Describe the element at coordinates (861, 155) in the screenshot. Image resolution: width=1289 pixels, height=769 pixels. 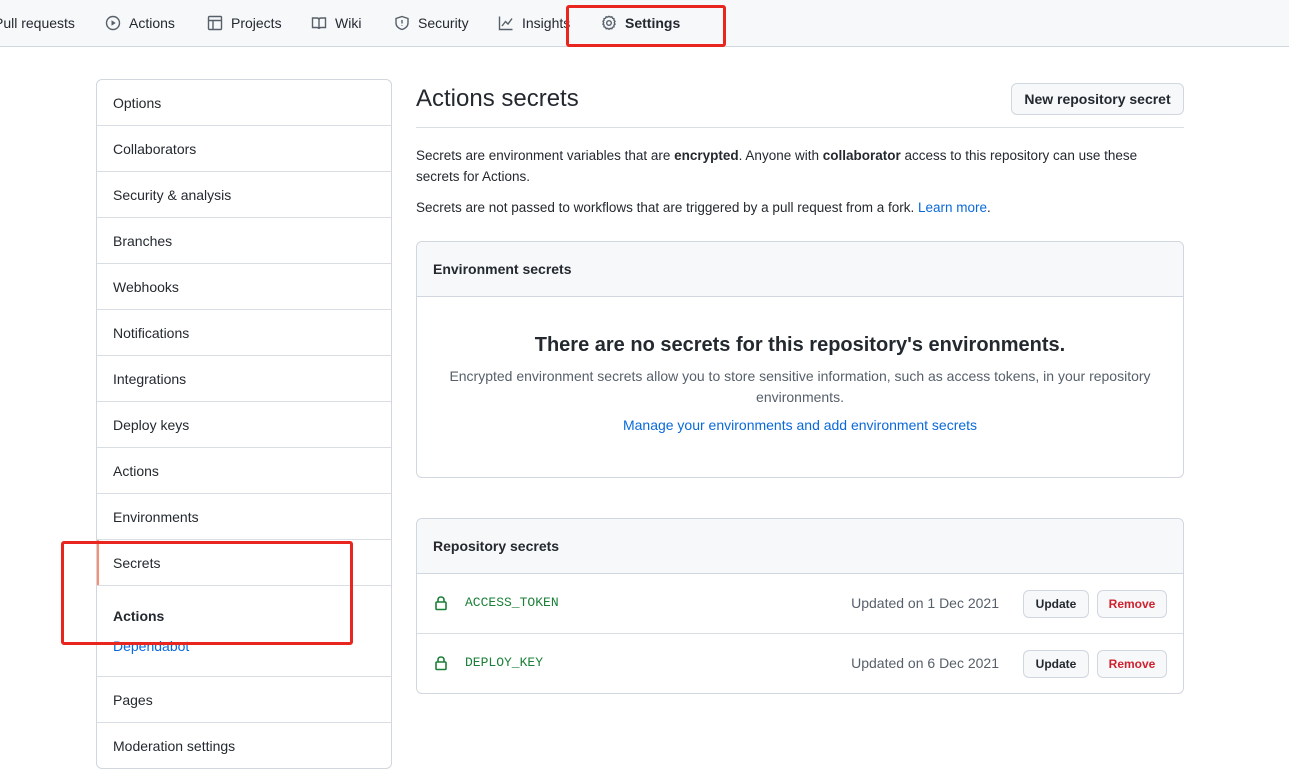
I see `desc-bold-collaborator: collaborator` at that location.